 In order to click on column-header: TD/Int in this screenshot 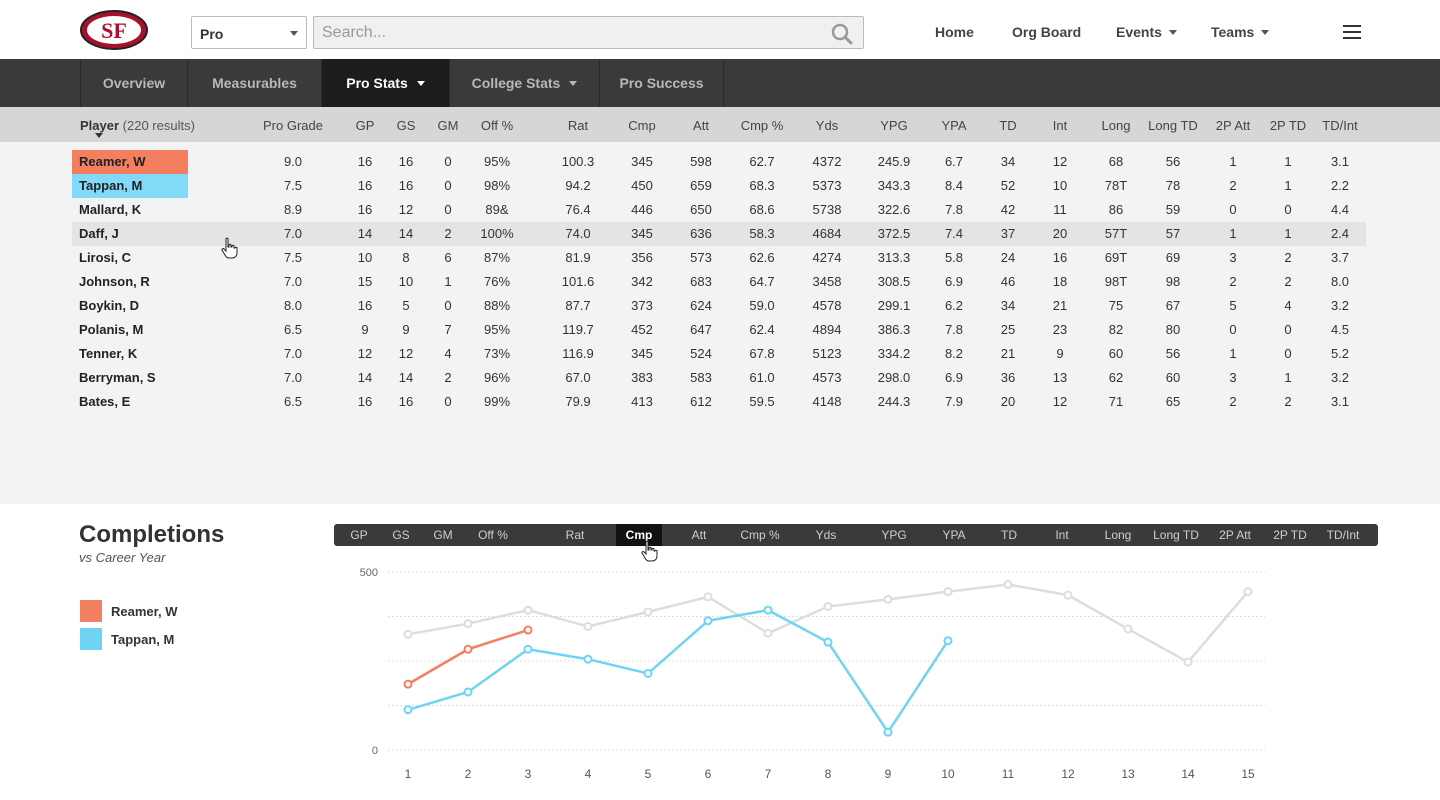, I will do `click(1340, 125)`.